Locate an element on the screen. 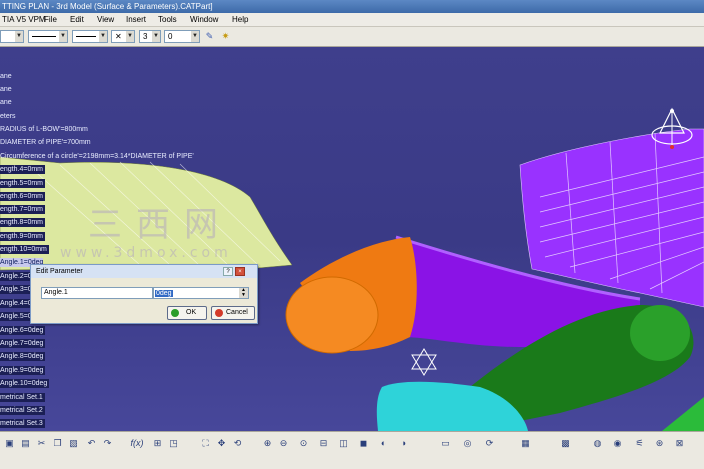 The image size is (704, 469). tree-node-param: ength.4=0mm is located at coordinates (22, 169).